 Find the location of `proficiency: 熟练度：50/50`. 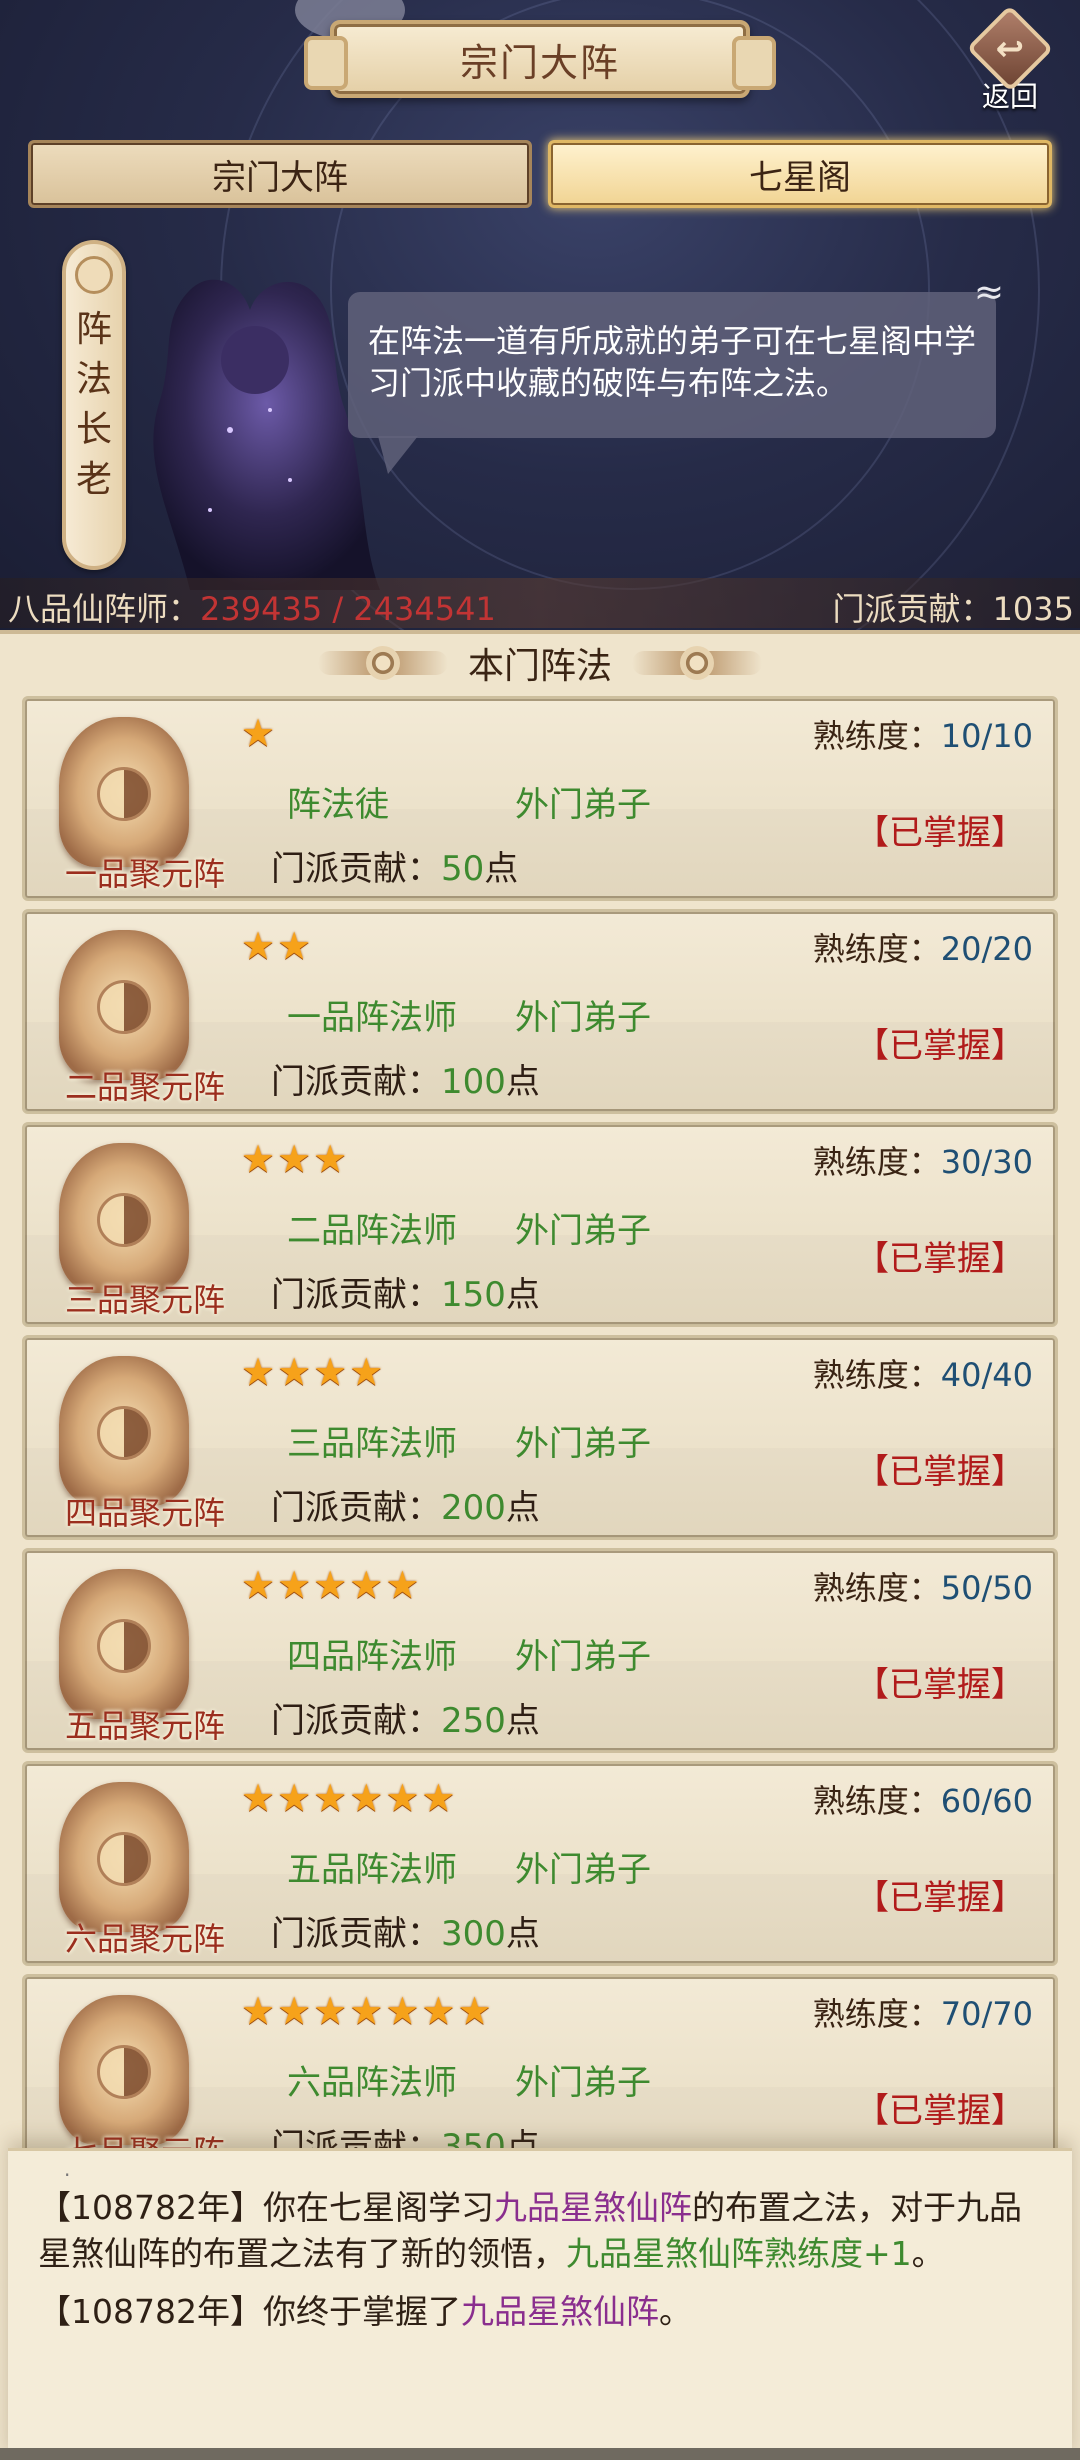

proficiency: 熟练度：50/50 is located at coordinates (923, 1586).